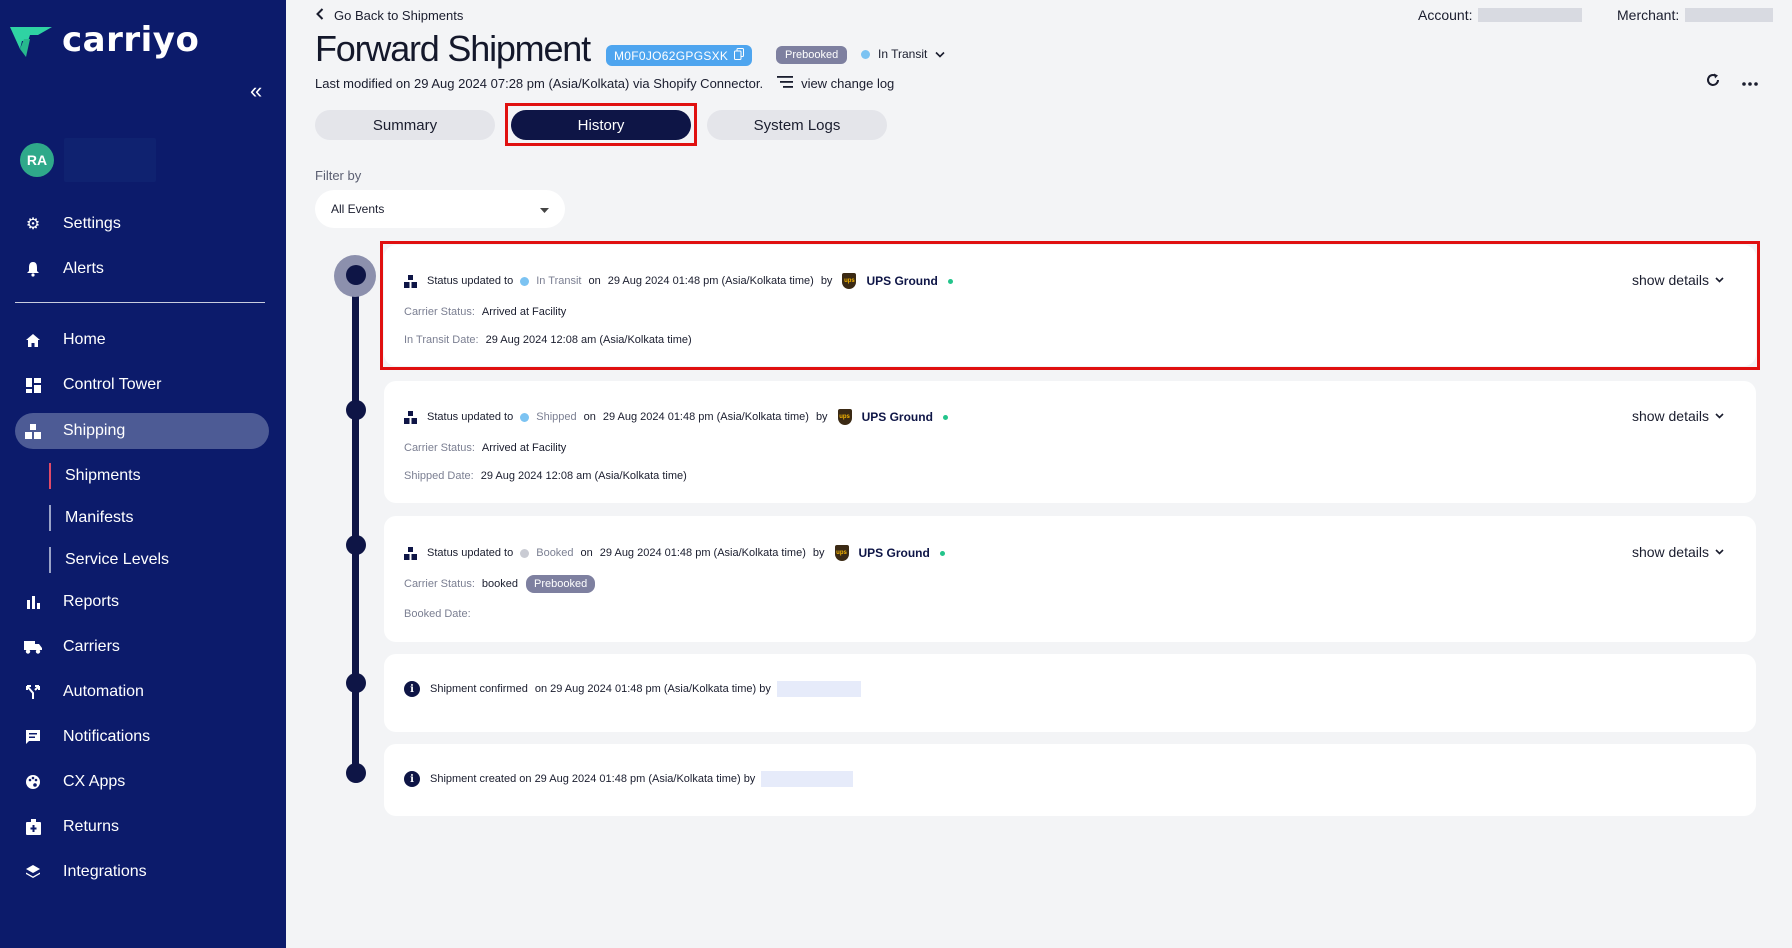  Describe the element at coordinates (1719, 552) in the screenshot. I see `chevron-down-icon` at that location.